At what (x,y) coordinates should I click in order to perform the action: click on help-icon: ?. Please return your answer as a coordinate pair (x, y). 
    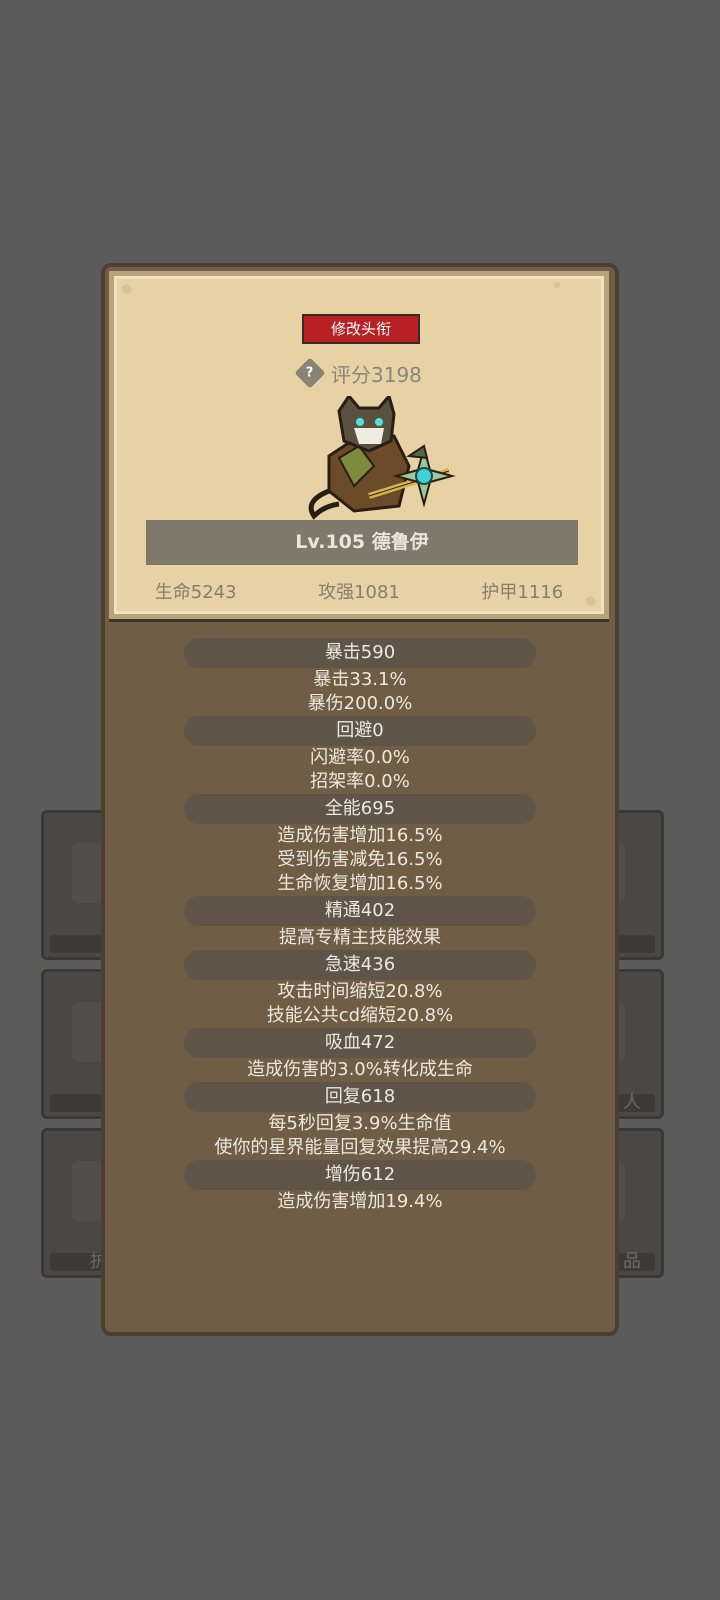
    Looking at the image, I should click on (310, 373).